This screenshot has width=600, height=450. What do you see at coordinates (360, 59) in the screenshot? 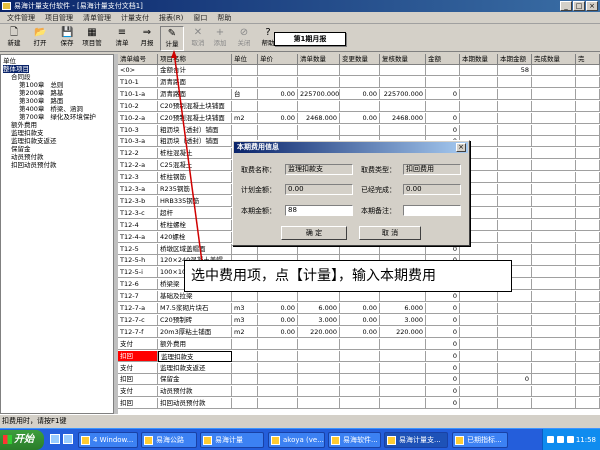
I see `column-header: 变更数量` at bounding box center [360, 59].